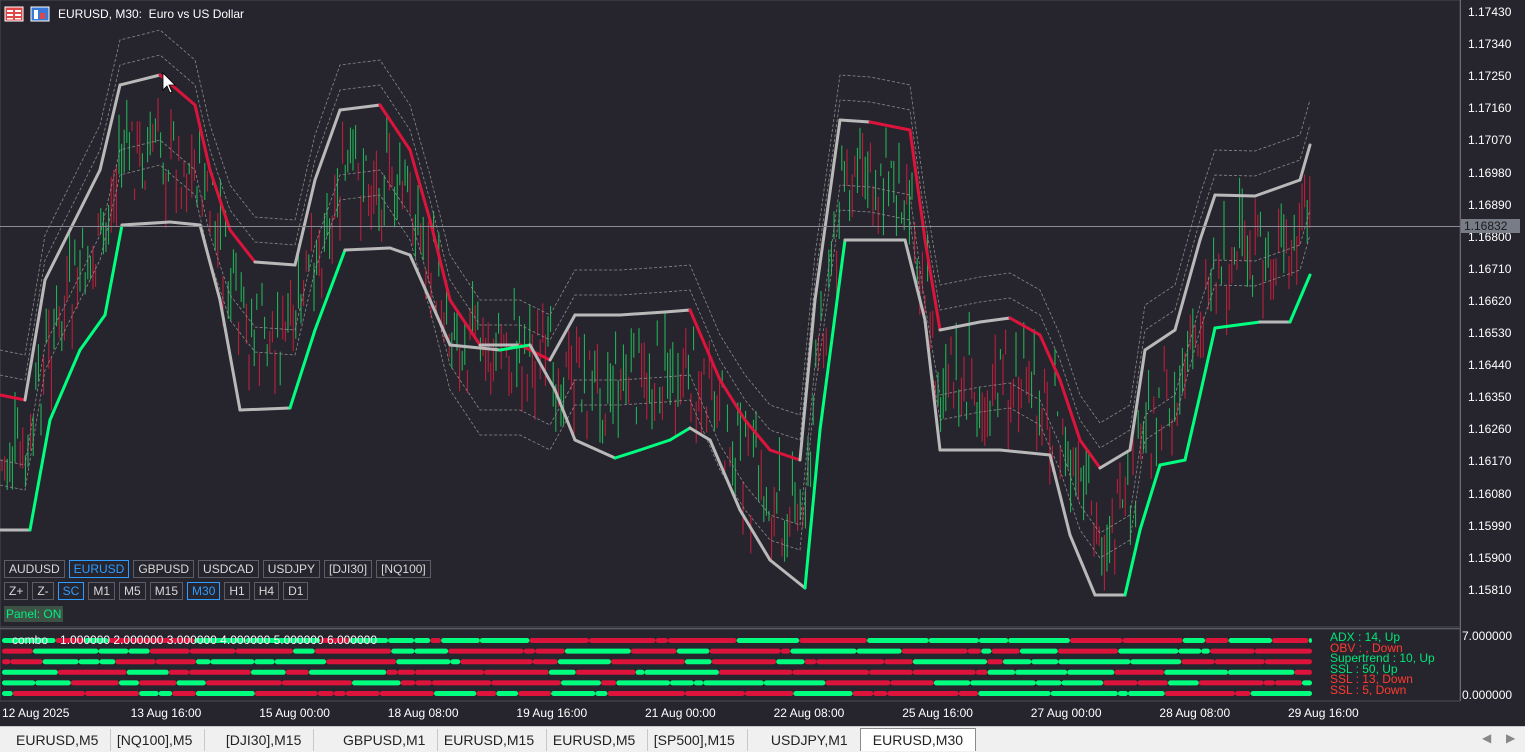 The height and width of the screenshot is (752, 1525). I want to click on price-tick: 1.16890, so click(1490, 204).